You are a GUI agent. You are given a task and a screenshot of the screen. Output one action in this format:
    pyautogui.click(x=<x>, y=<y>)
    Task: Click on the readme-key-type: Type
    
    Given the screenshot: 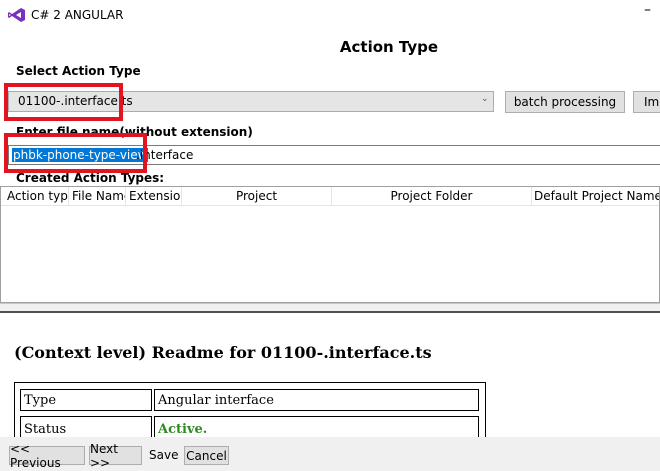 What is the action you would take?
    pyautogui.click(x=86, y=400)
    